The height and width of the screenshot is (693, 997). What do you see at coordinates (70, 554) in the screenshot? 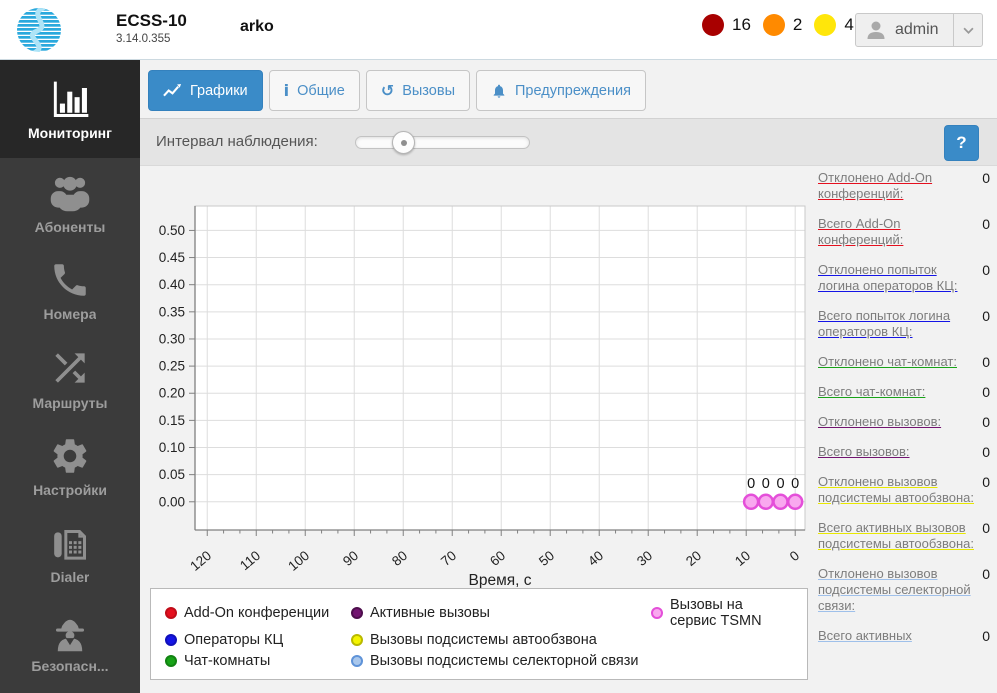
I see `sidebar-item-dialer: Dialer` at bounding box center [70, 554].